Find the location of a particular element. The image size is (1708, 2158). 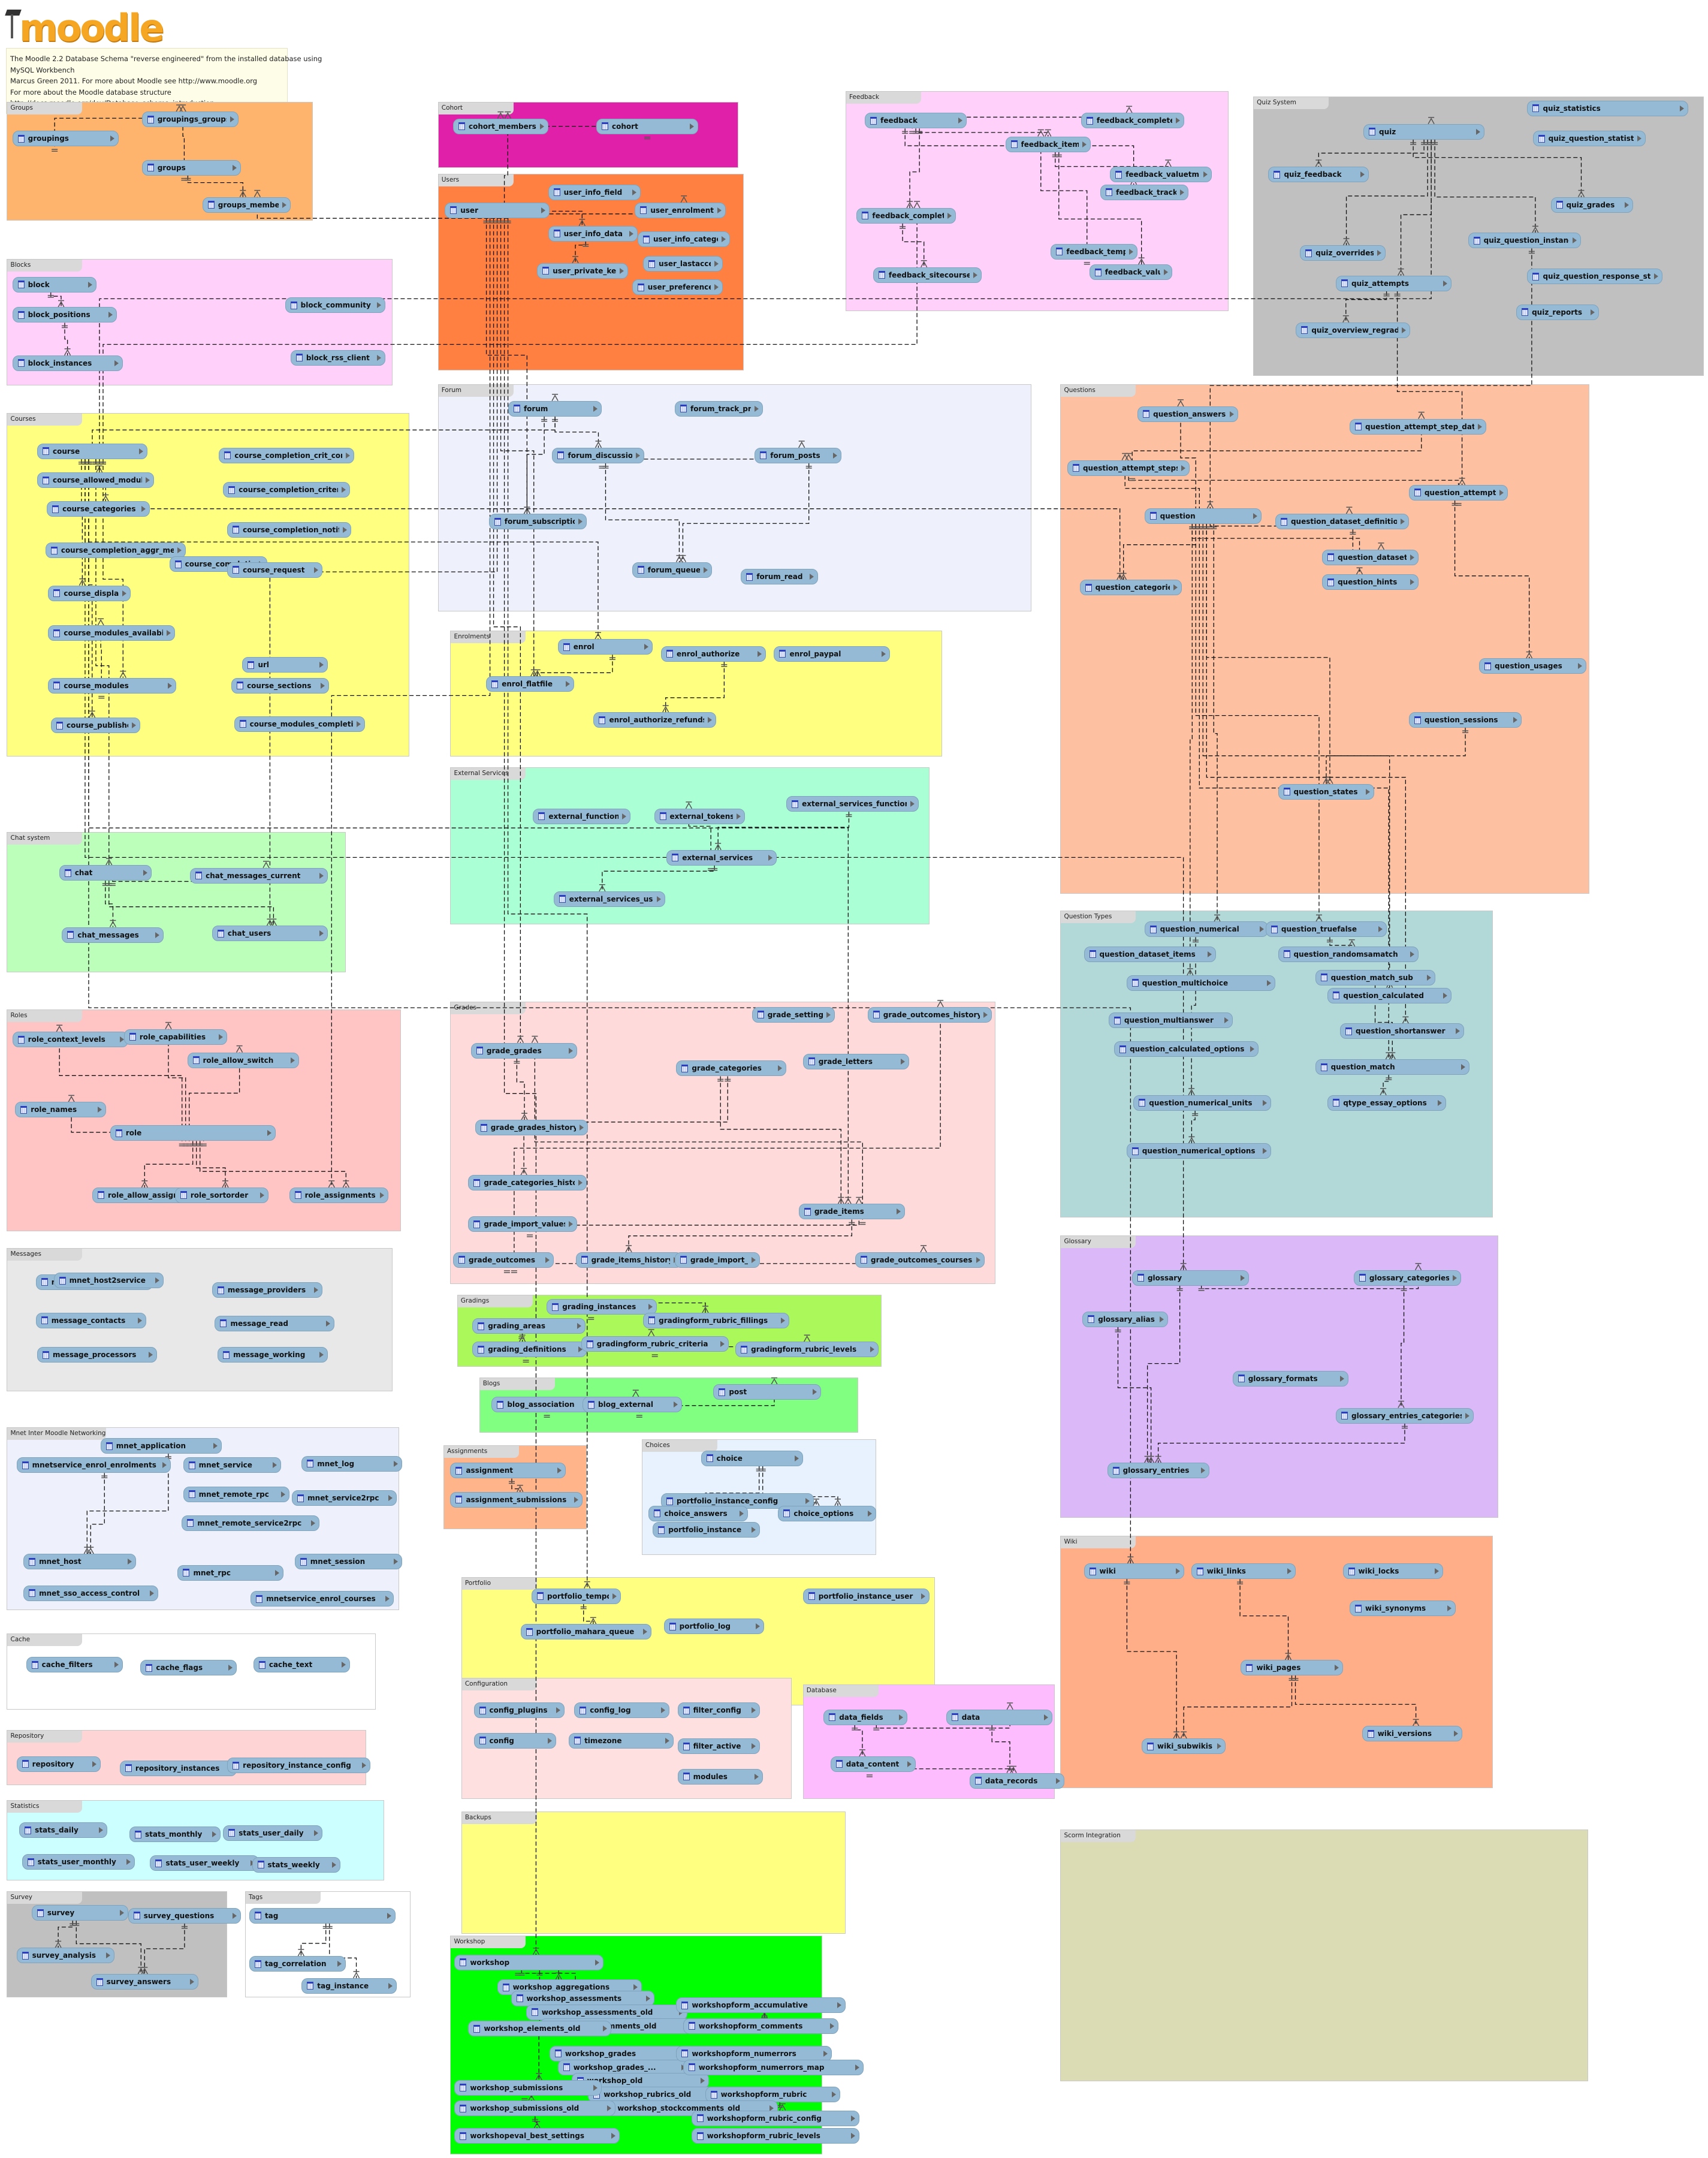

table-question-calculated: question_calculated is located at coordinates (1390, 995).